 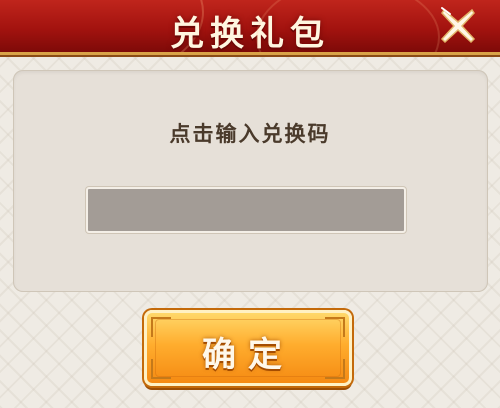 I want to click on close-button, so click(x=458, y=26).